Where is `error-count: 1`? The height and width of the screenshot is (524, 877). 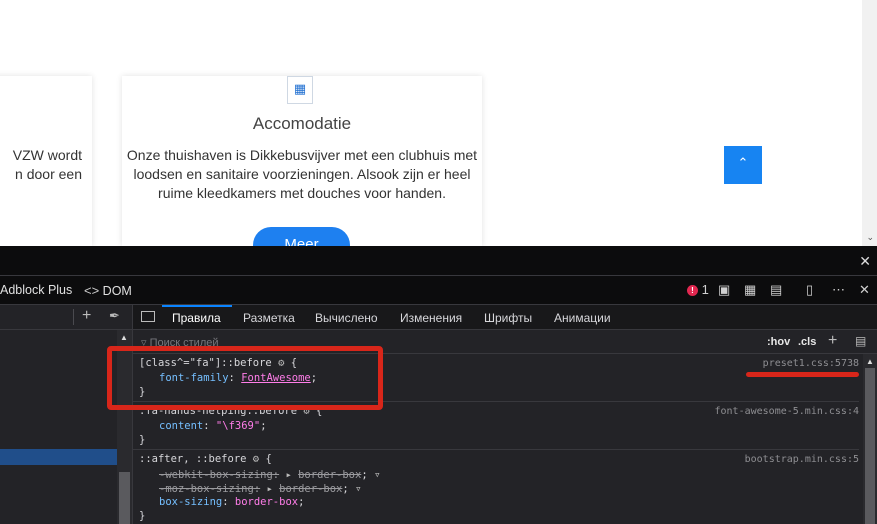
error-count: 1 is located at coordinates (705, 289).